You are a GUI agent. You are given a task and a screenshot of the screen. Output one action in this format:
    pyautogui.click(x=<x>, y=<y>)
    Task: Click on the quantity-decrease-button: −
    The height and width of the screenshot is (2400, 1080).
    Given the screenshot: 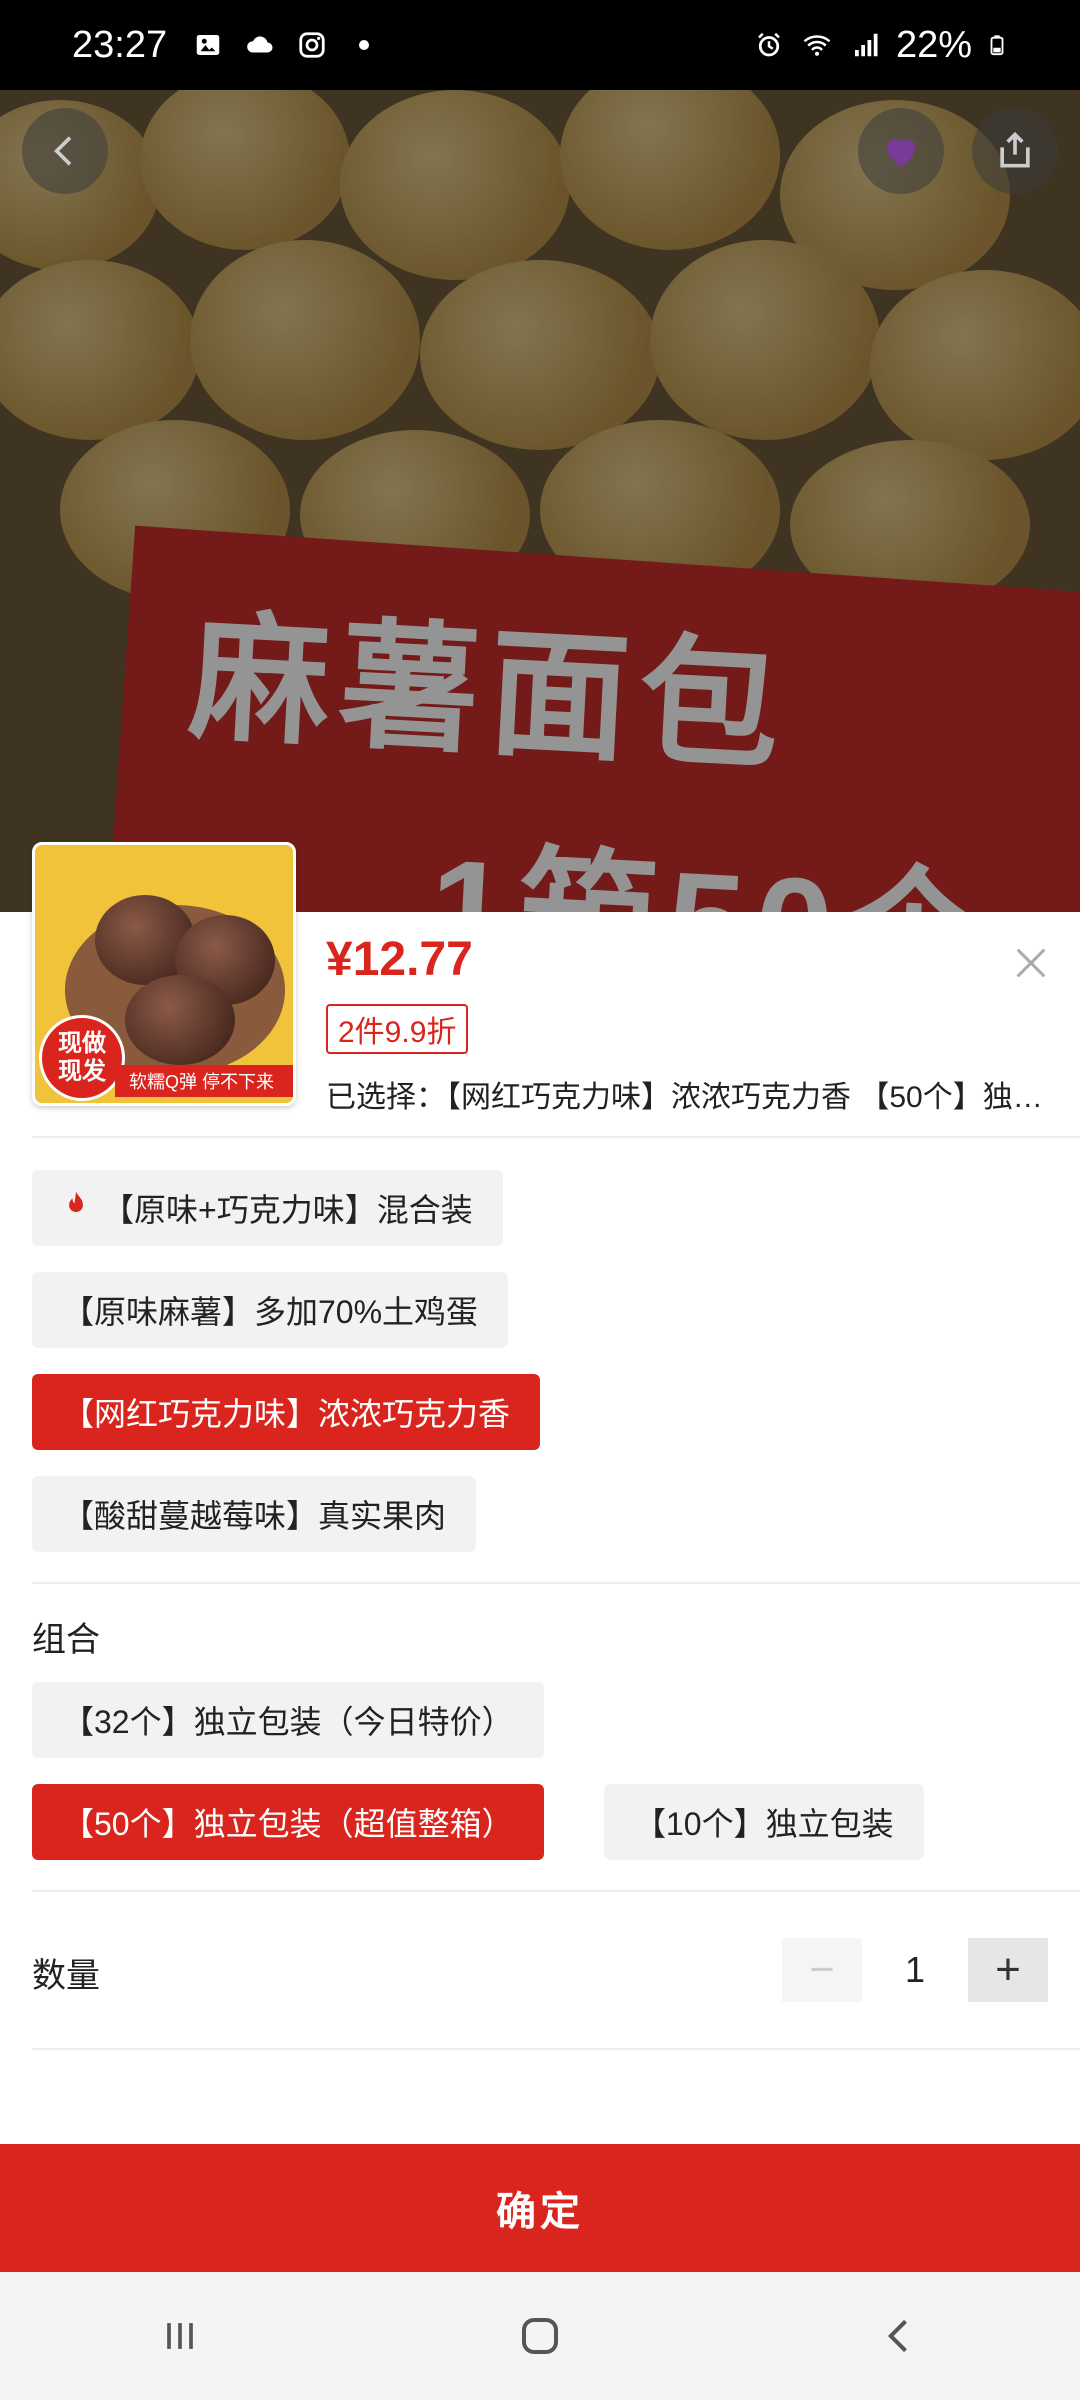 What is the action you would take?
    pyautogui.click(x=822, y=1970)
    